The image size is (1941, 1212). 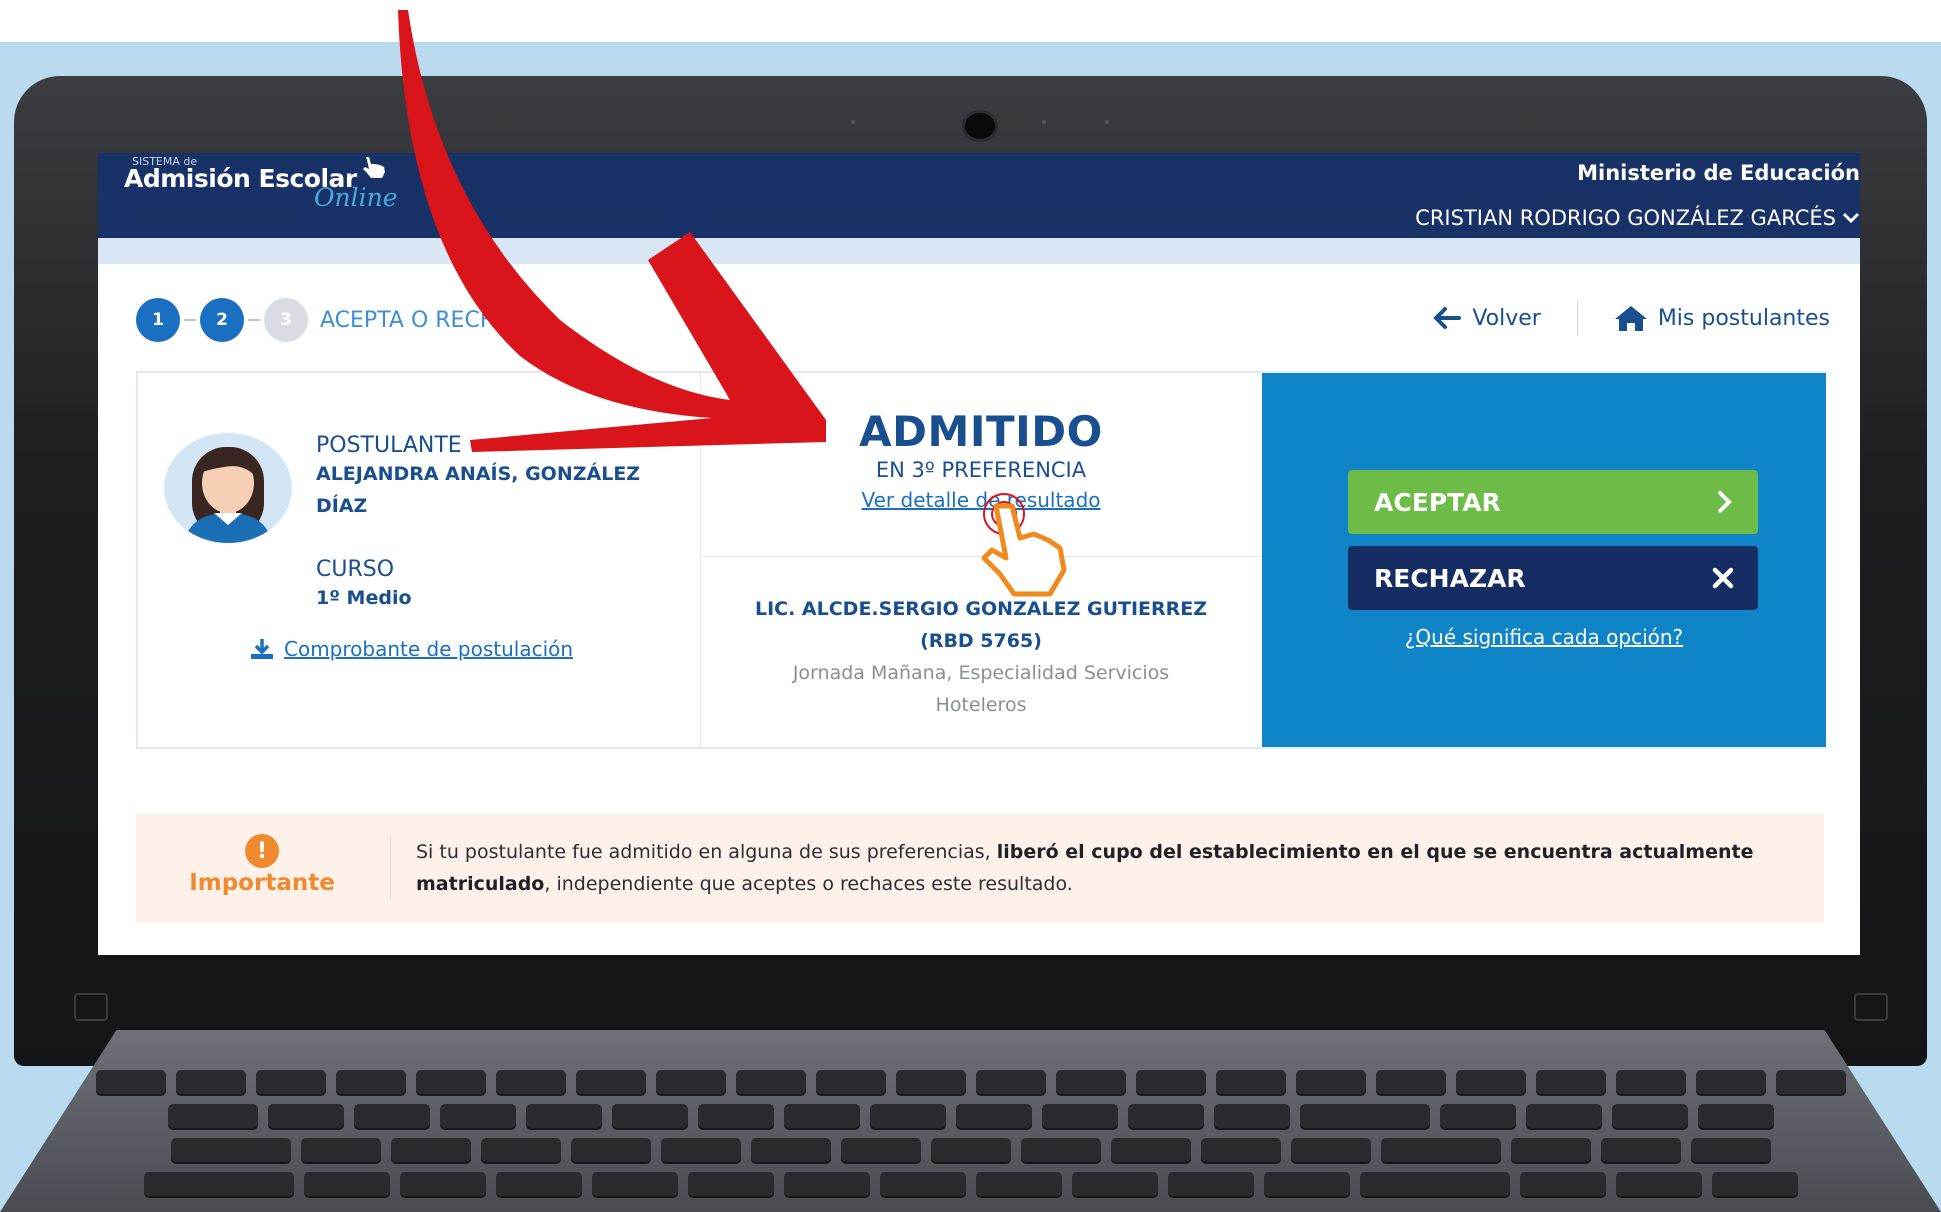 What do you see at coordinates (1577, 318) in the screenshot?
I see `nav-divider` at bounding box center [1577, 318].